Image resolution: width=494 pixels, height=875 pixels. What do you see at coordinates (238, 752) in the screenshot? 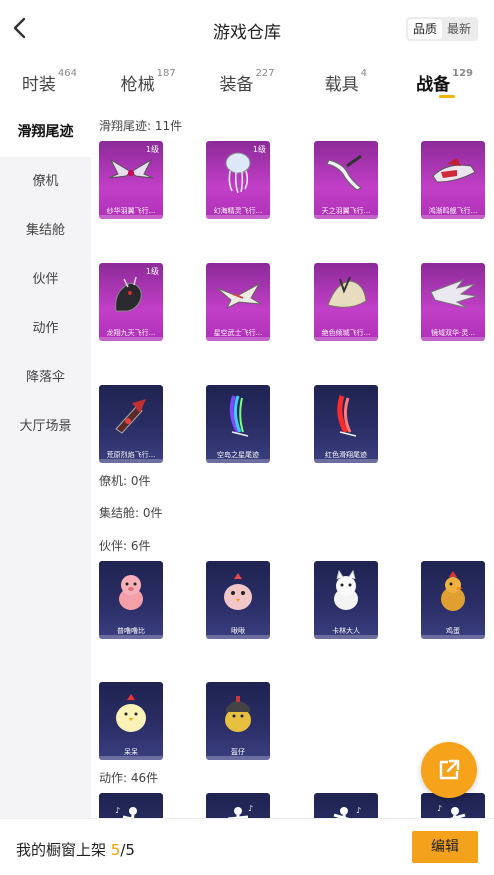
I see `item-name: 盔仔` at bounding box center [238, 752].